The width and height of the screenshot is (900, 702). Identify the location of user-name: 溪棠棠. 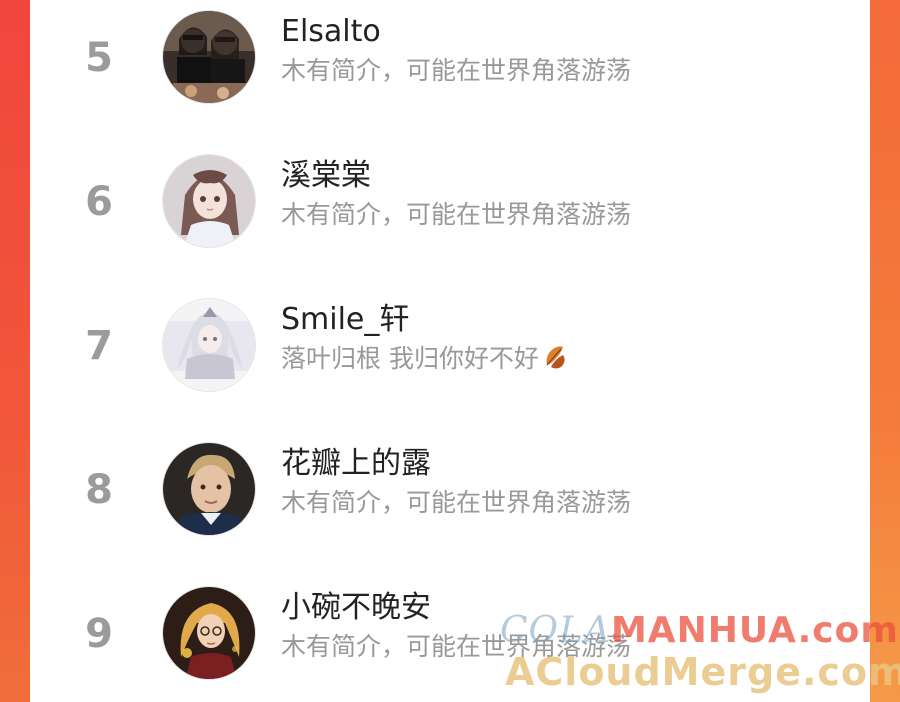
(326, 176).